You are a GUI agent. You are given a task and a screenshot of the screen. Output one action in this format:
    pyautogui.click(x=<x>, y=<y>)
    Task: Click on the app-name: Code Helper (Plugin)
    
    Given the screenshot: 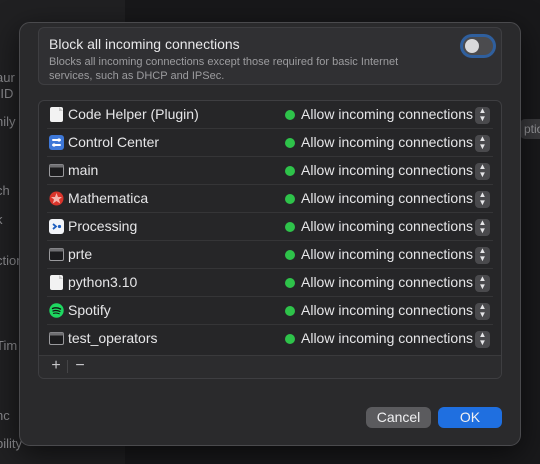 What is the action you would take?
    pyautogui.click(x=133, y=114)
    